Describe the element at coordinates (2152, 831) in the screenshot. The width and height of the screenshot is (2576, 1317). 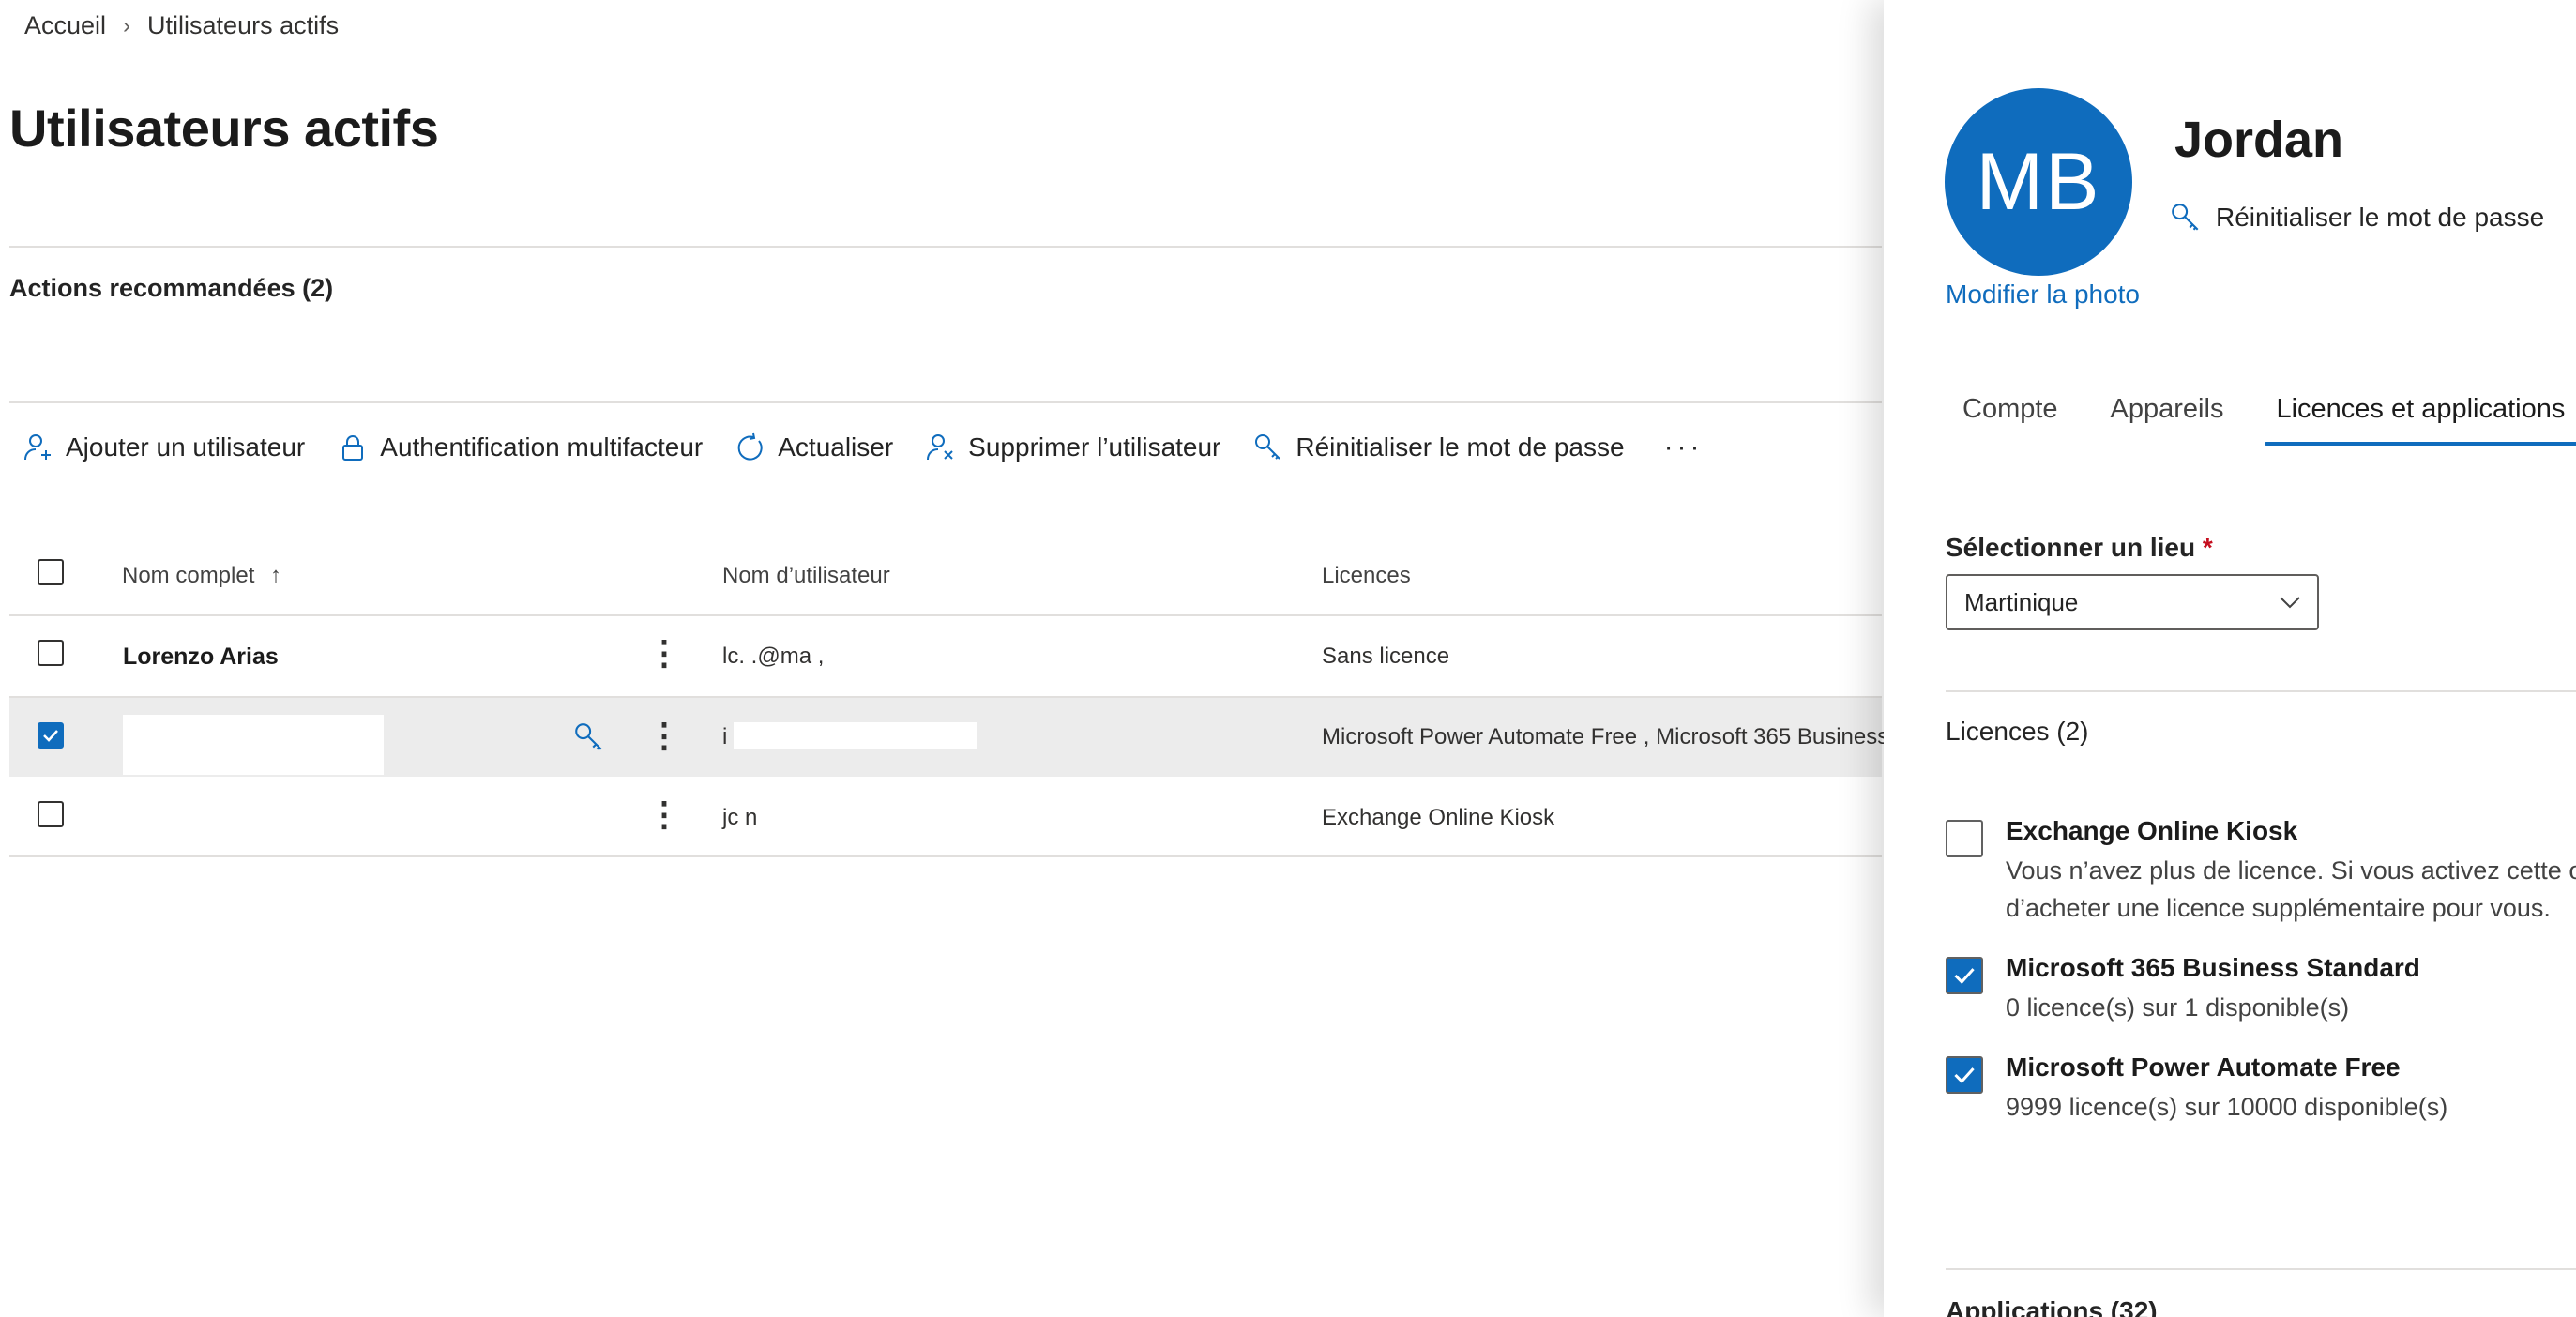
I see `license-name: Exchange Online Kiosk` at that location.